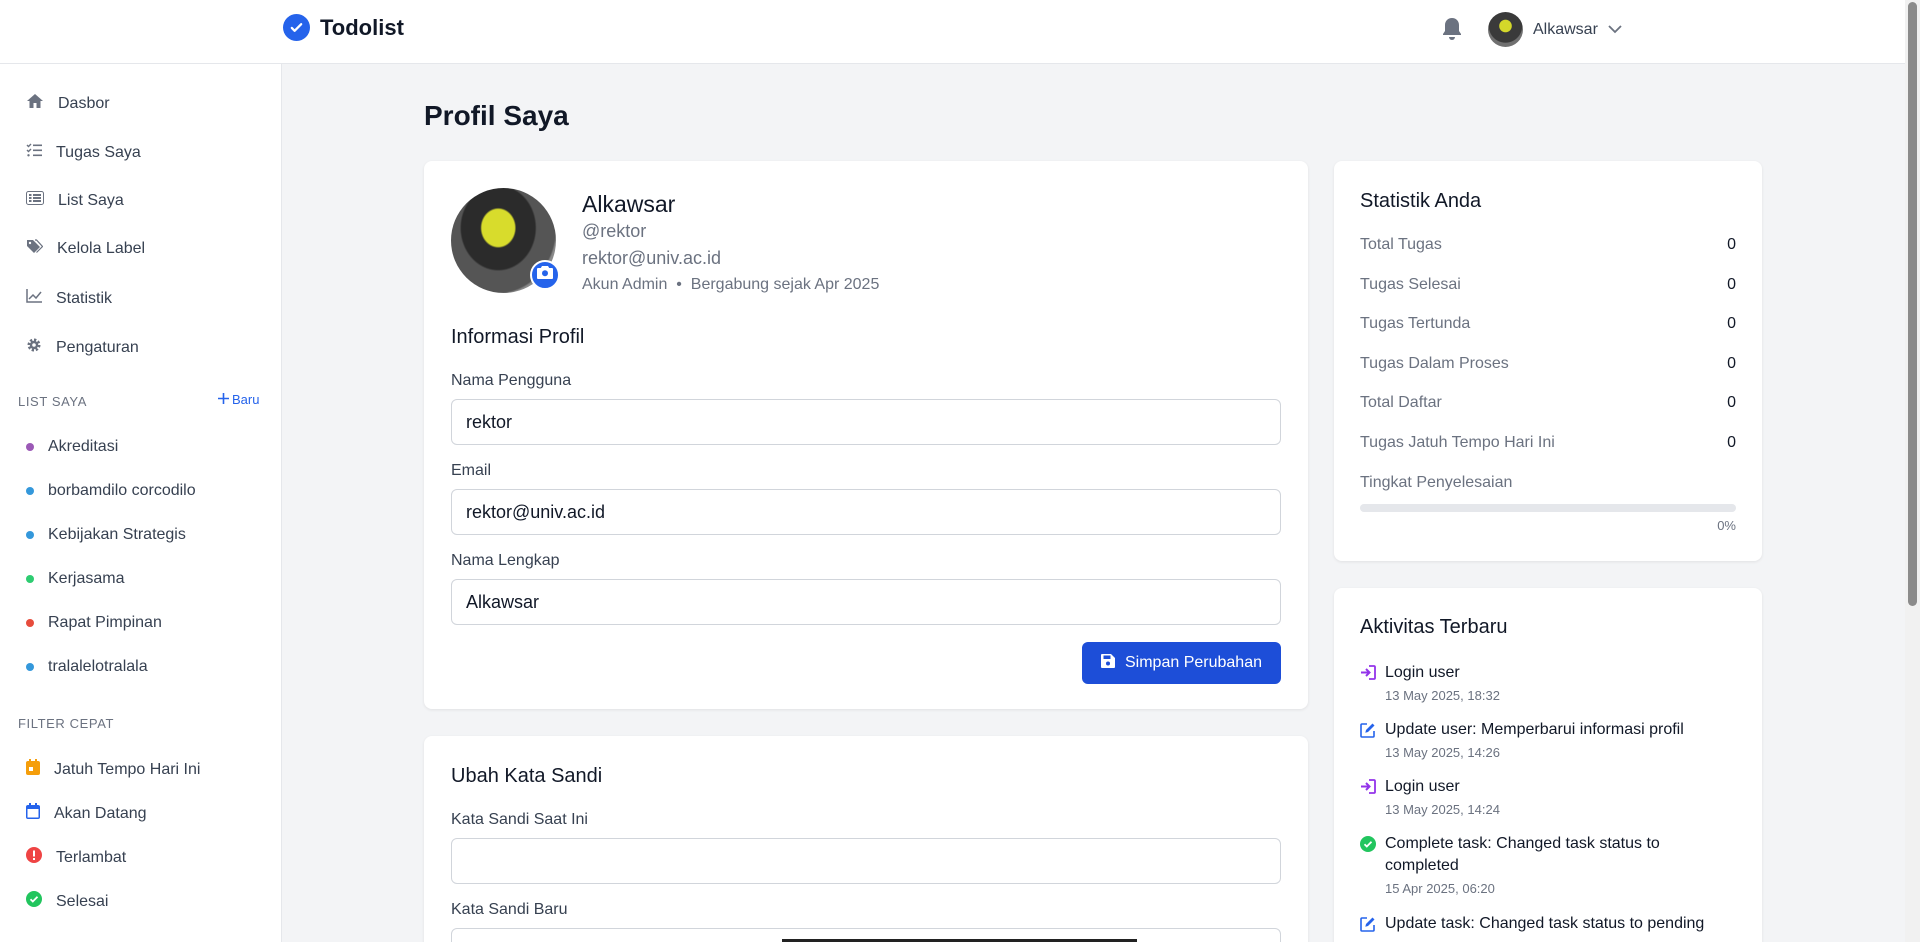 The image size is (1920, 942). Describe the element at coordinates (86, 578) in the screenshot. I see `list-item-label: Kerjasama` at that location.